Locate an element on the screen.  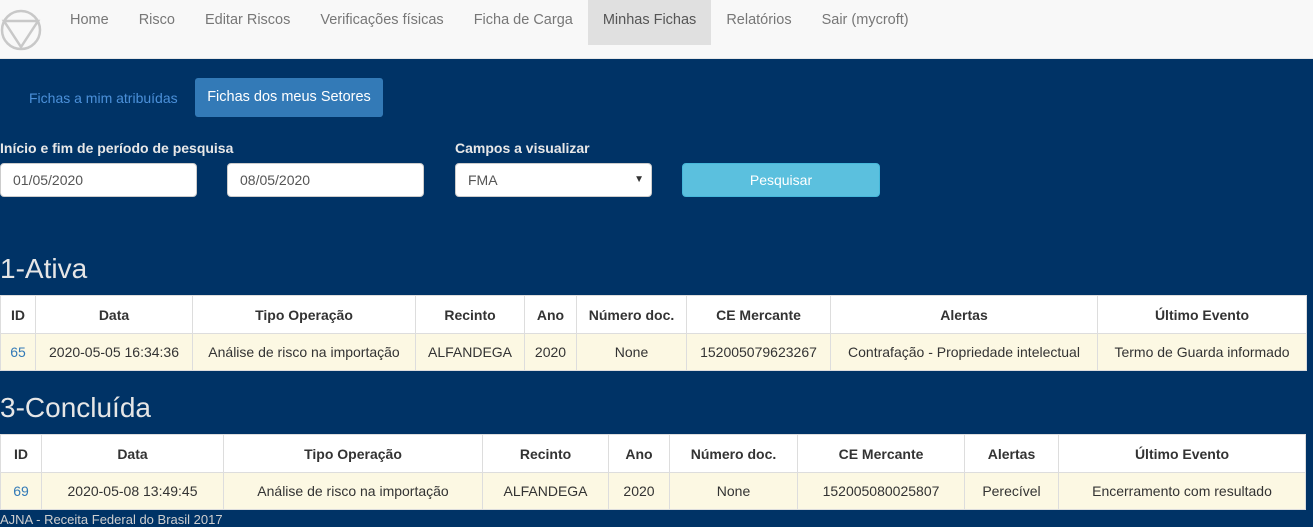
ficha-id-link: 69 is located at coordinates (21, 491).